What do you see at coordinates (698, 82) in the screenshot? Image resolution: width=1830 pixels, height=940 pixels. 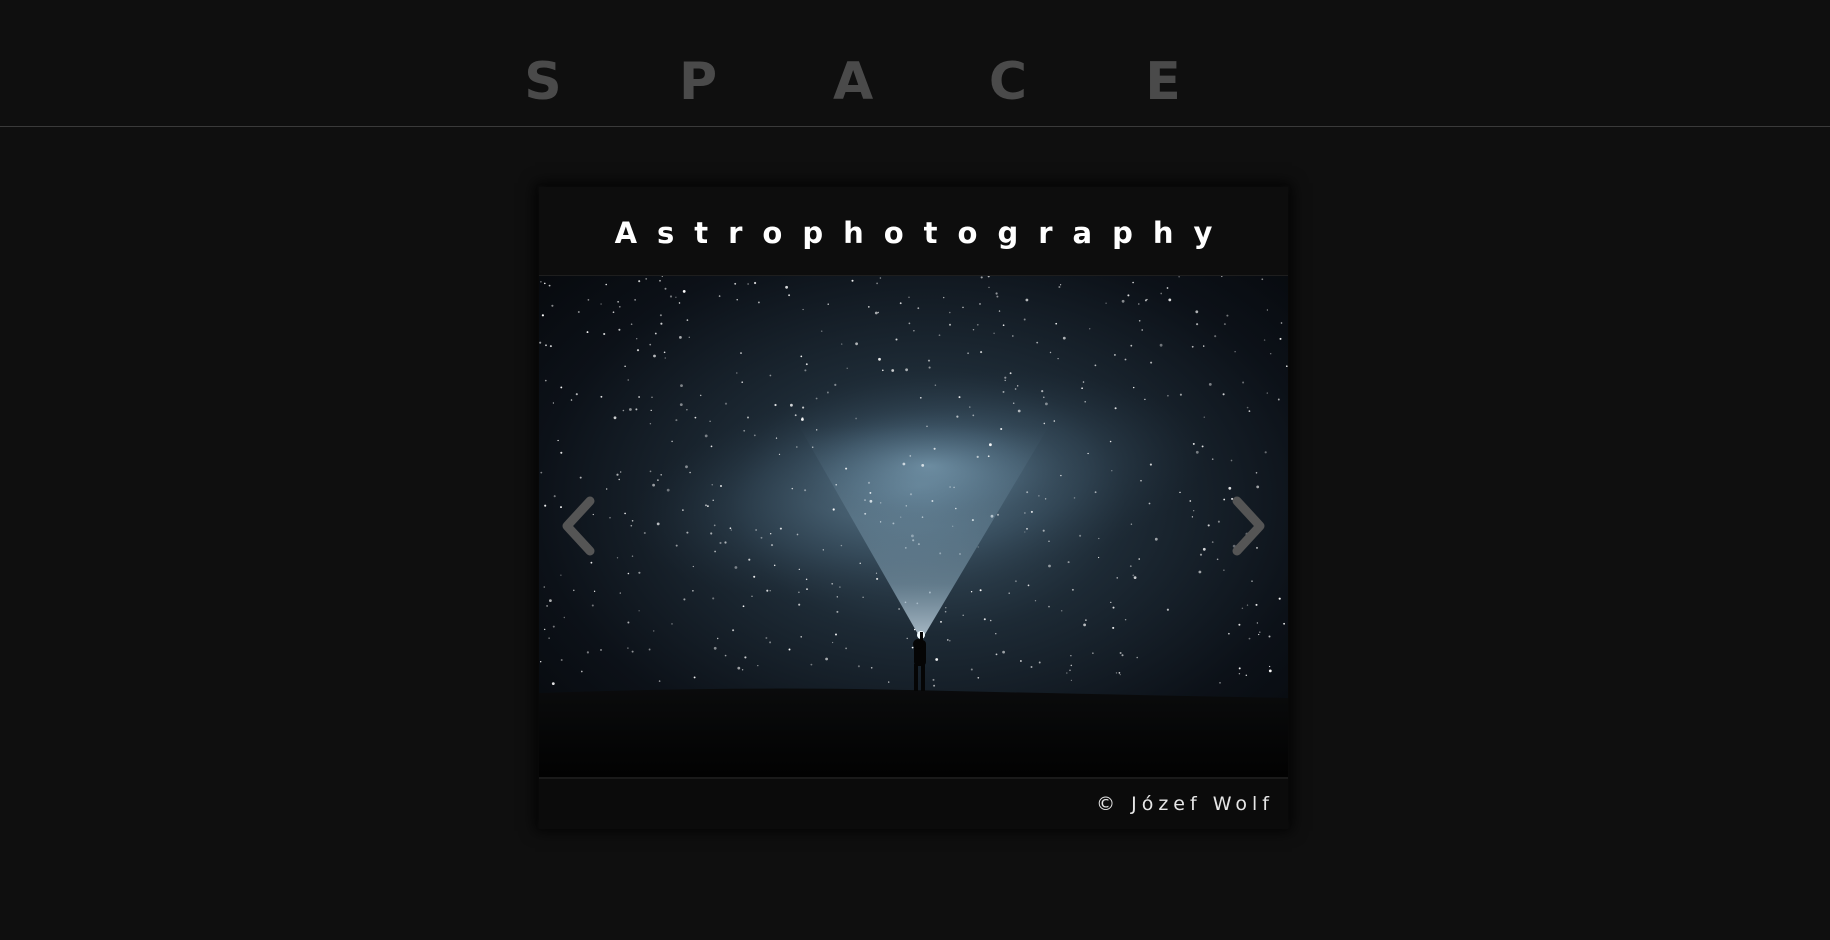 I see `site-title-letter: P` at bounding box center [698, 82].